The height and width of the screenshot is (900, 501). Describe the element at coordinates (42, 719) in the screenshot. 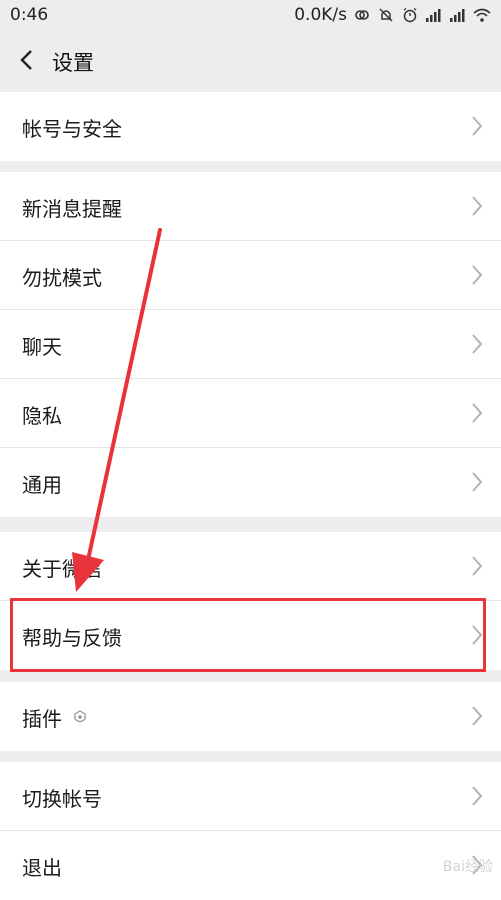

I see `settings-item-label: 插件` at that location.